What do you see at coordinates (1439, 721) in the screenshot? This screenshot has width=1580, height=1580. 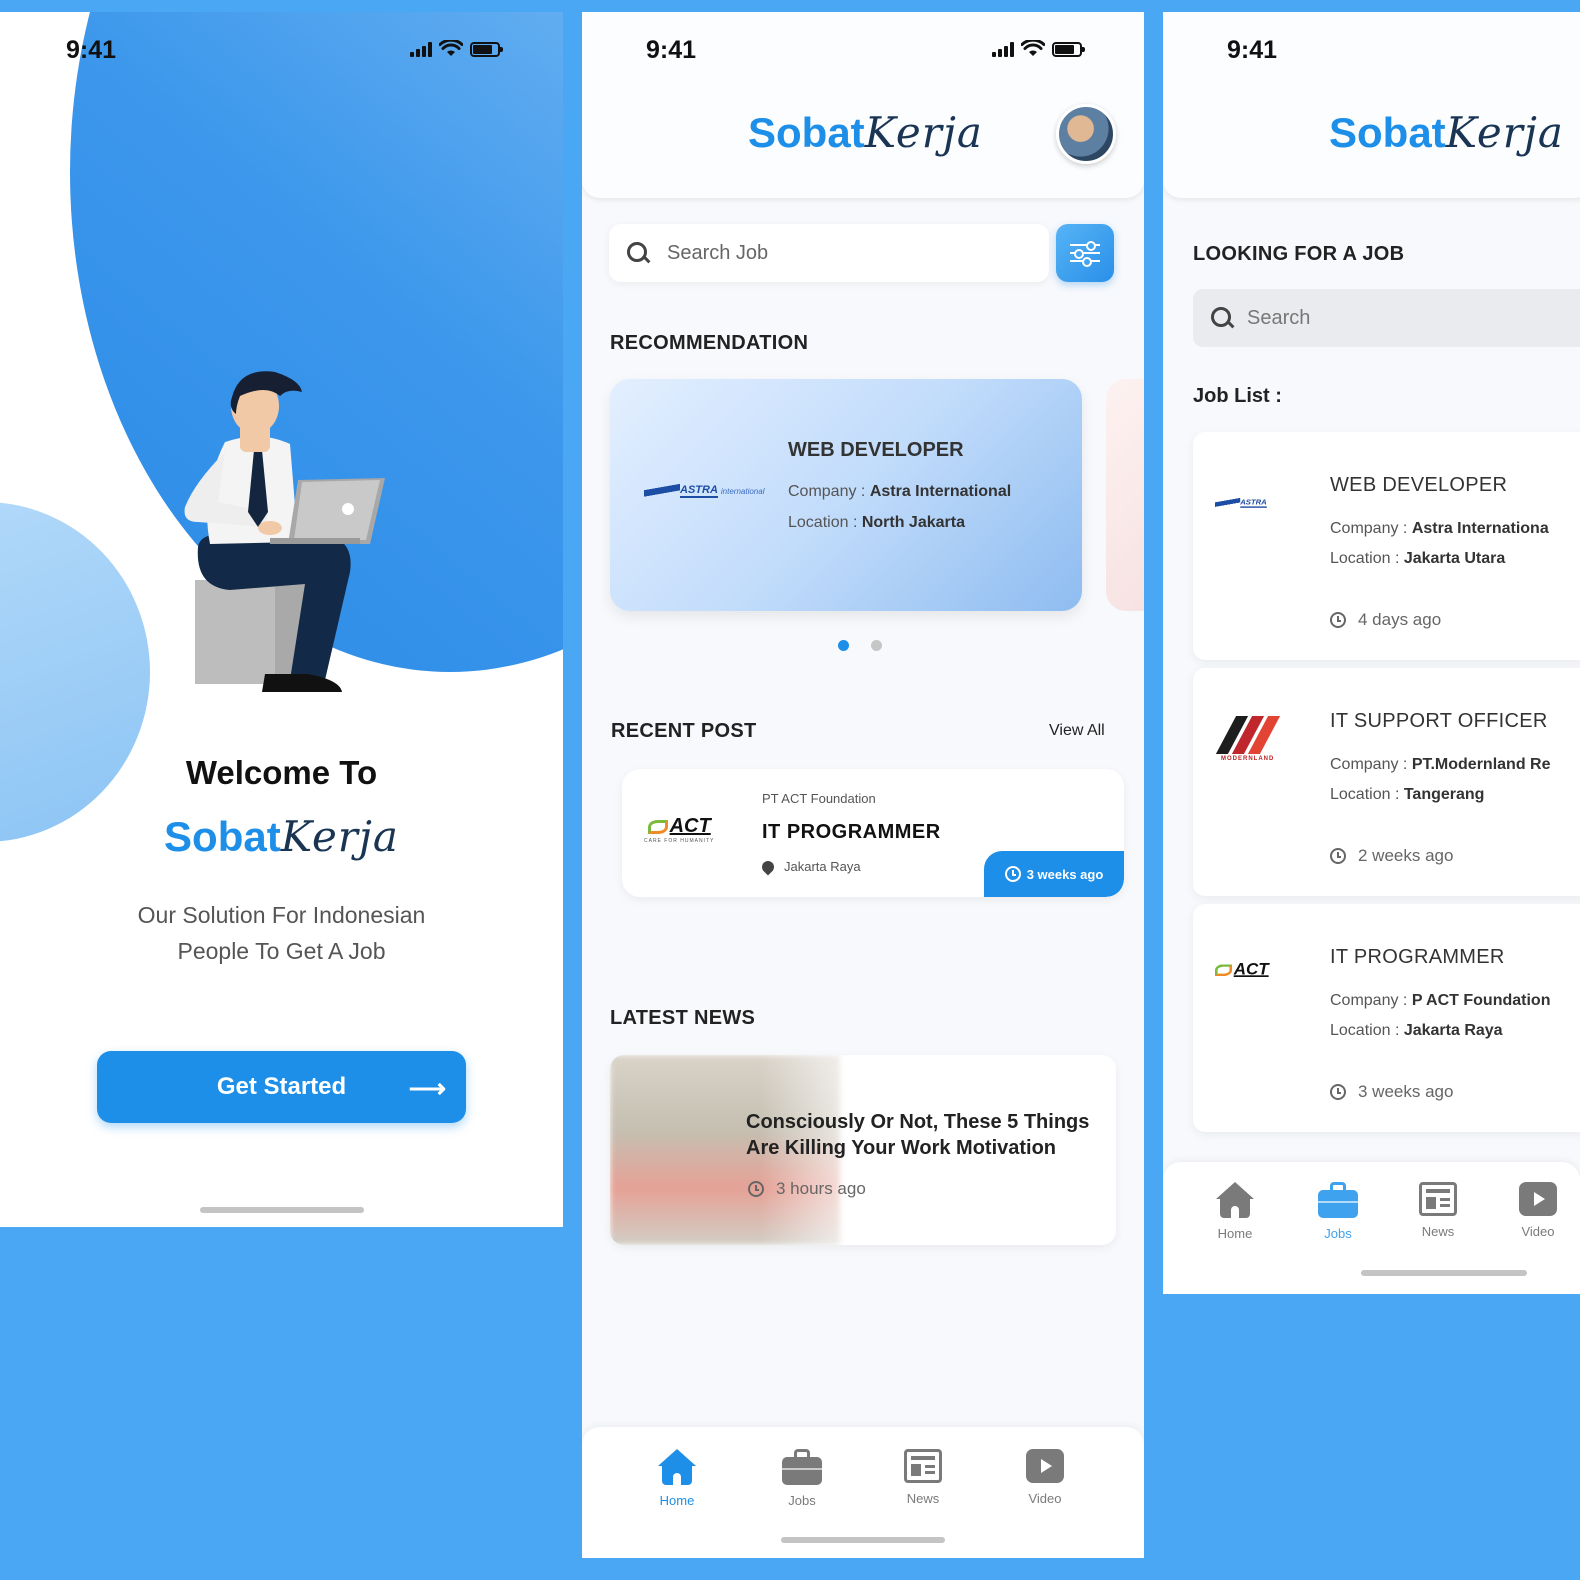 I see `job-title: IT SUPPORT OFFICER` at bounding box center [1439, 721].